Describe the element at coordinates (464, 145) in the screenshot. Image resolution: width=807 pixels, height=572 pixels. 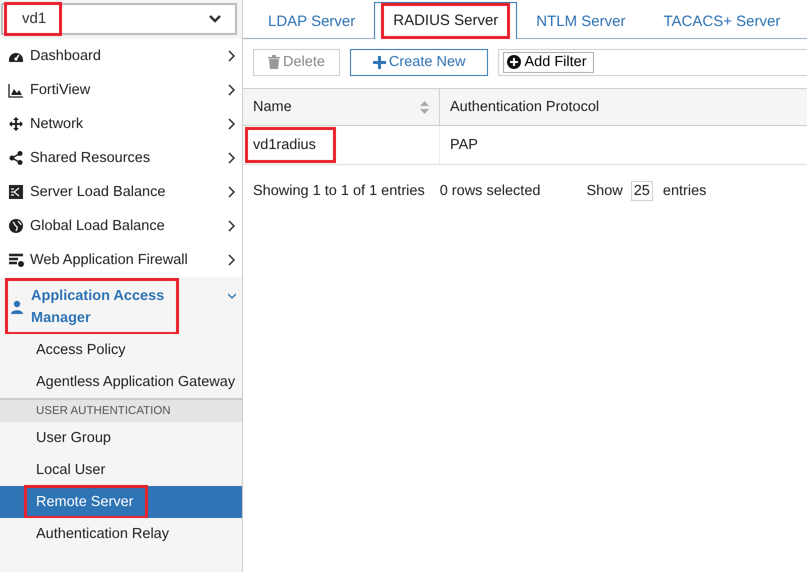
I see `table-cell: PAP` at that location.